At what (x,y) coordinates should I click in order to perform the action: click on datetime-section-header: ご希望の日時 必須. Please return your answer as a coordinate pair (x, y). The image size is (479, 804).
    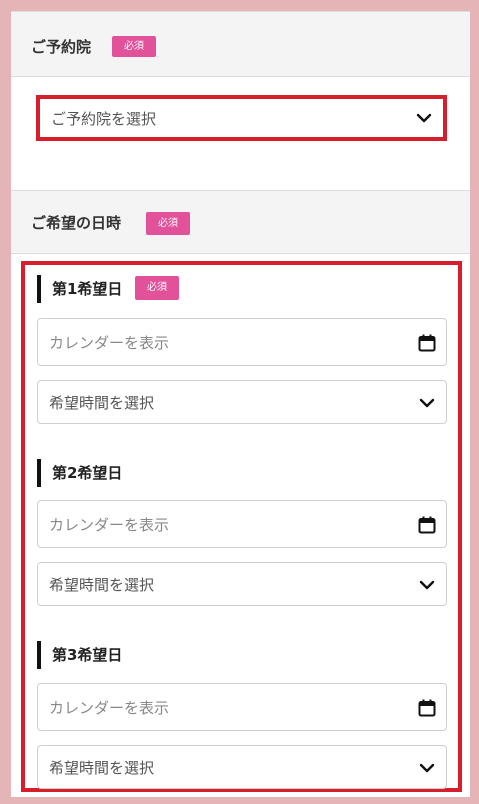
    Looking at the image, I should click on (240, 222).